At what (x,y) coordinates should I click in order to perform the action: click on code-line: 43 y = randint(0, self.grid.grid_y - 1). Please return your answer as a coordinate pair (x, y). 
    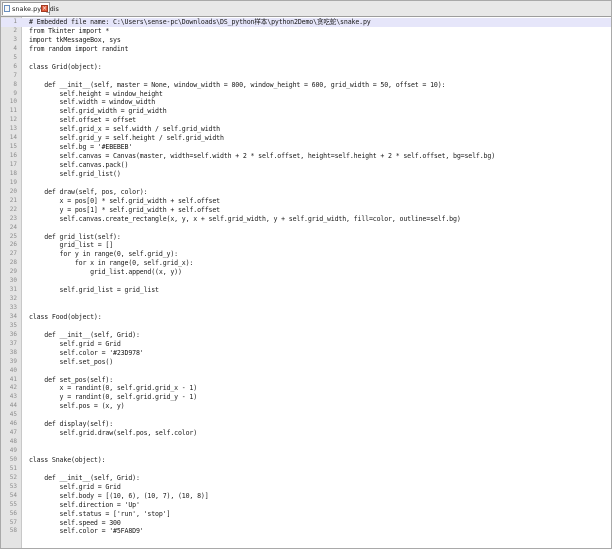
    Looking at the image, I should click on (306, 397).